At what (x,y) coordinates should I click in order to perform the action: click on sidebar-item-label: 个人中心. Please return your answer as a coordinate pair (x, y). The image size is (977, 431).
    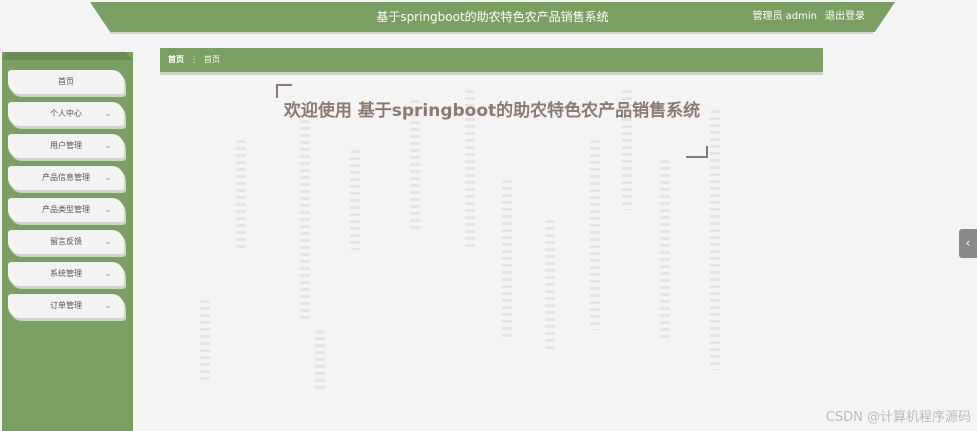
    Looking at the image, I should click on (66, 113).